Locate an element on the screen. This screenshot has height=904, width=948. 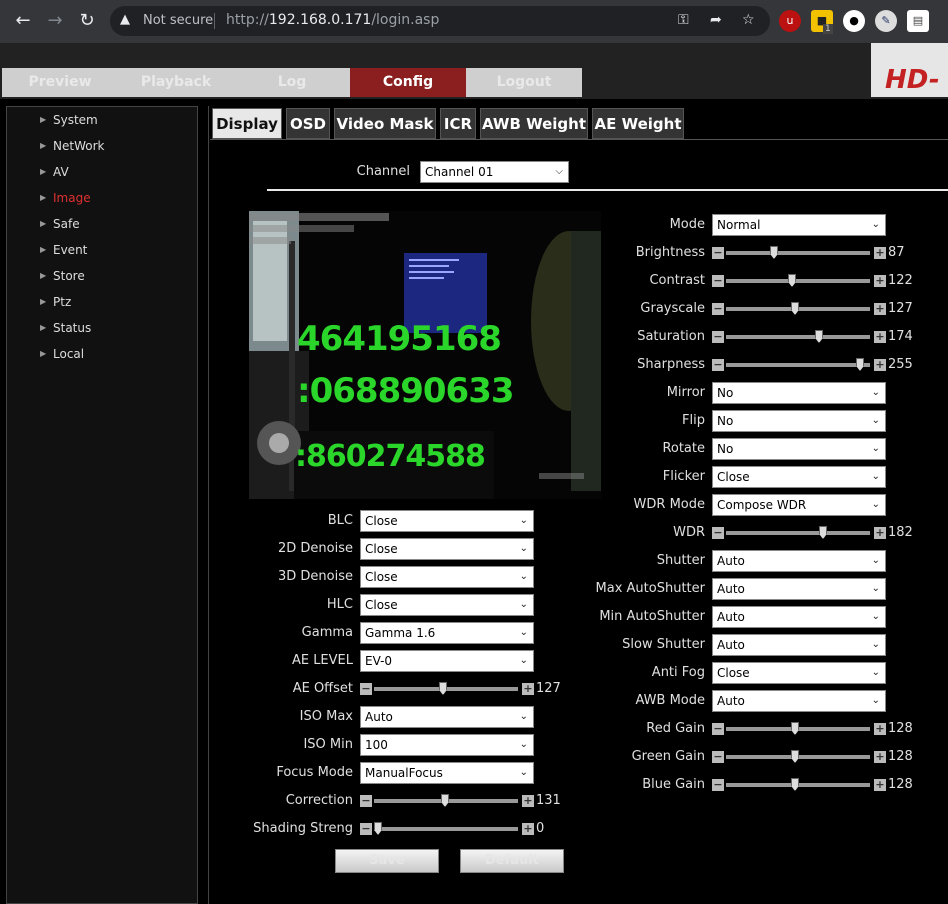
3d-denoise-select: Close ⌄ is located at coordinates (447, 577).